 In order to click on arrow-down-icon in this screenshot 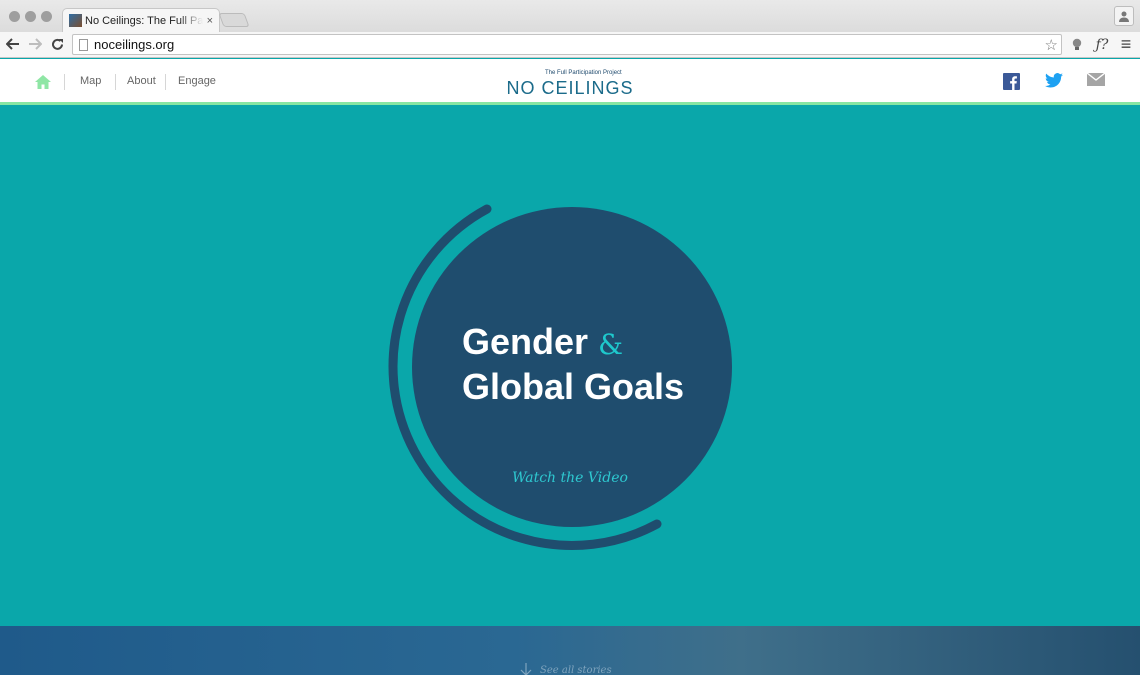, I will do `click(526, 669)`.